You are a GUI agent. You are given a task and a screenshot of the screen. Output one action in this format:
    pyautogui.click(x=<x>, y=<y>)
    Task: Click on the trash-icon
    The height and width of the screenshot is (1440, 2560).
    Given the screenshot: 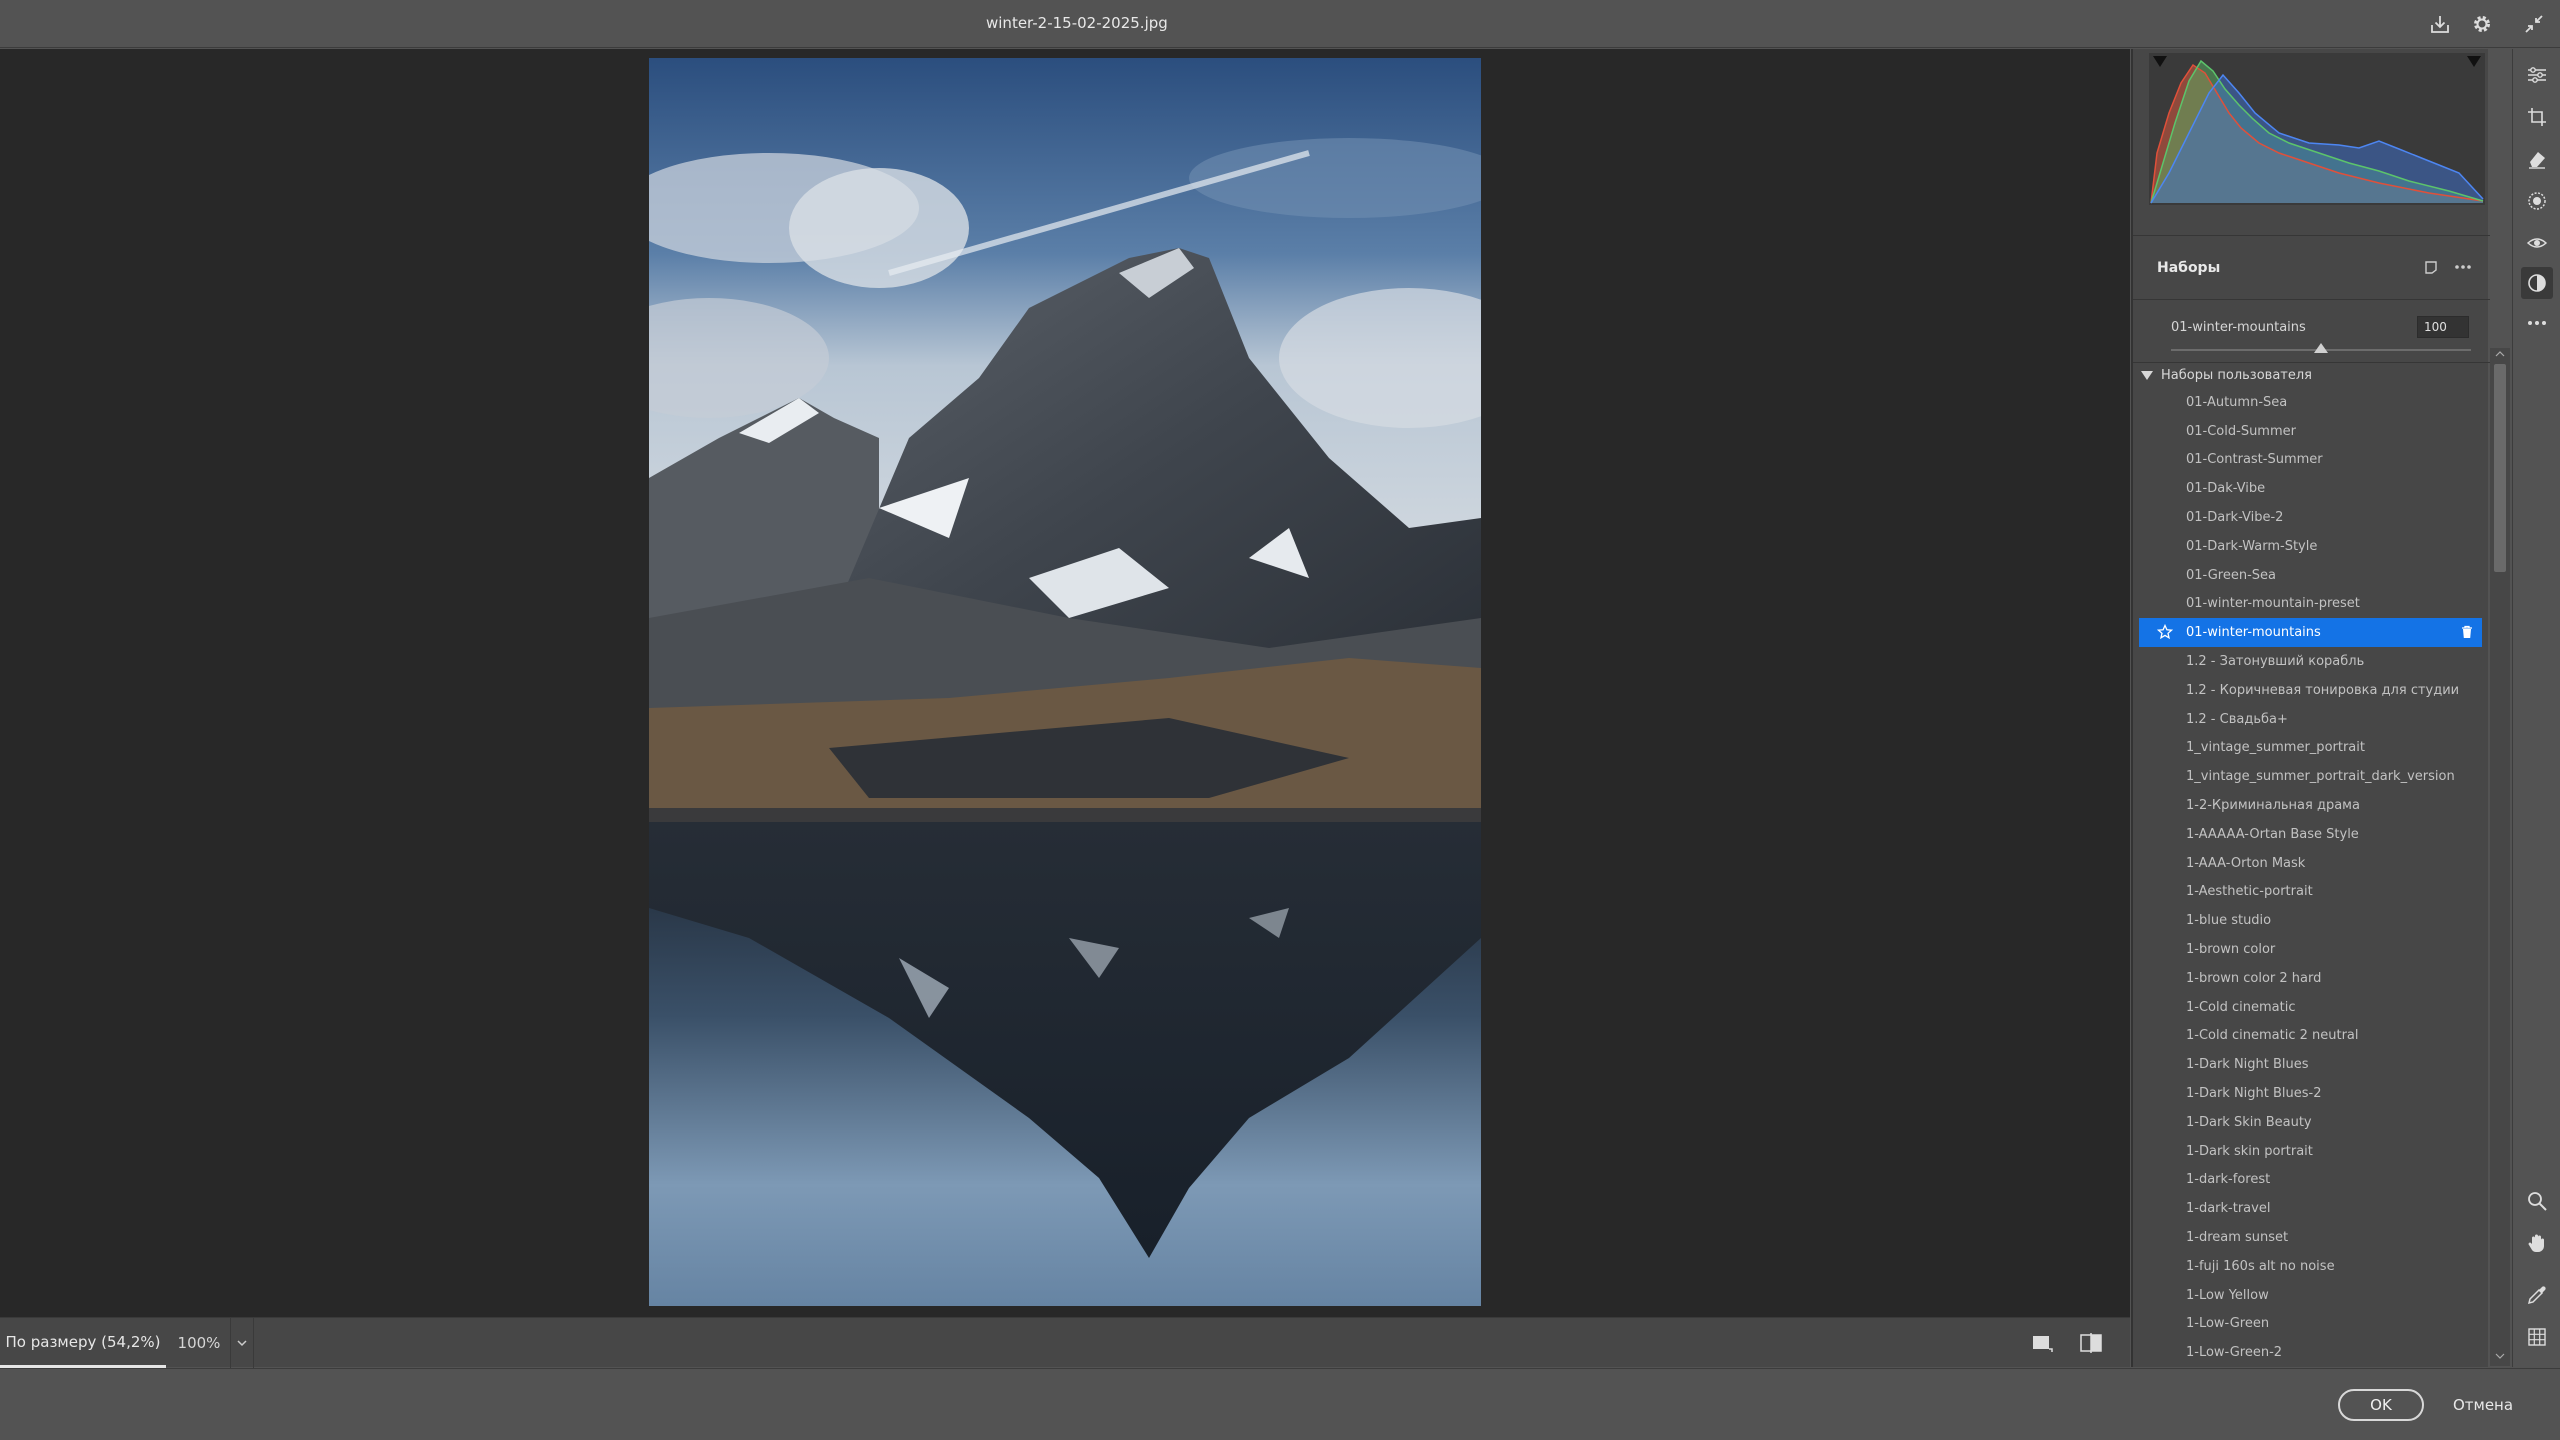 What is the action you would take?
    pyautogui.click(x=2467, y=634)
    